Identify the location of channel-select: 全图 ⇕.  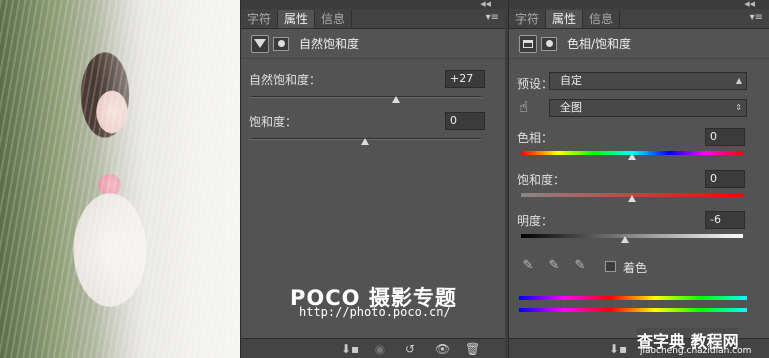
(648, 108).